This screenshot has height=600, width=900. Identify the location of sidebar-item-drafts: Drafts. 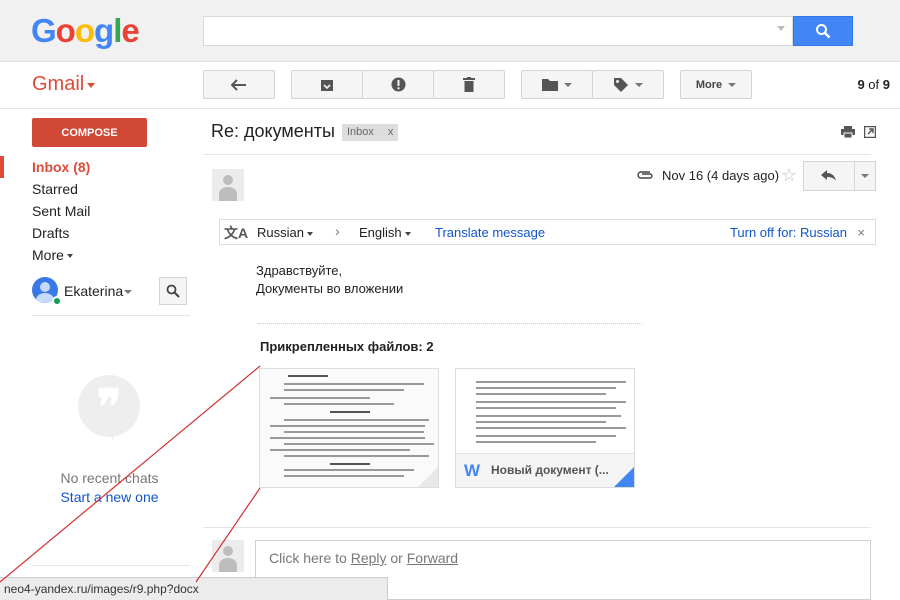
(95, 233).